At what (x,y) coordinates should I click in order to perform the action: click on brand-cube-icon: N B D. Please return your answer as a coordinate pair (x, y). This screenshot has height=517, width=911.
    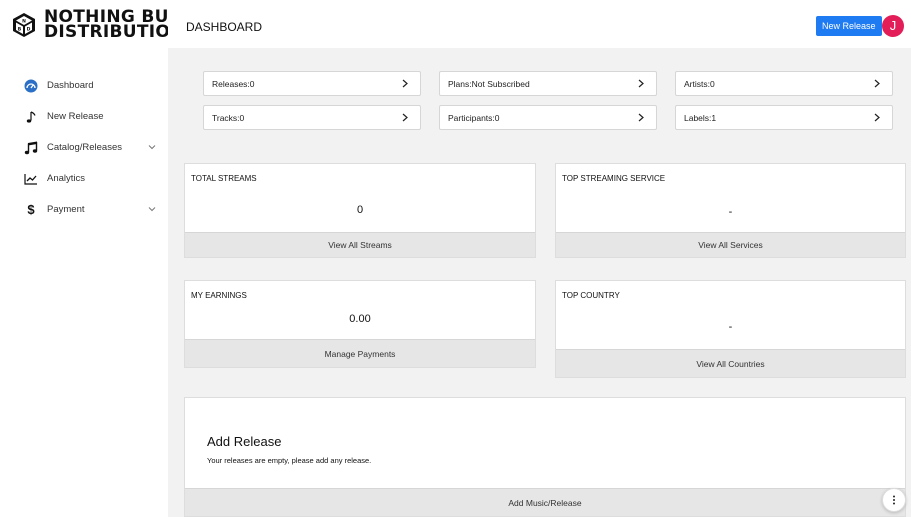
    Looking at the image, I should click on (24, 25).